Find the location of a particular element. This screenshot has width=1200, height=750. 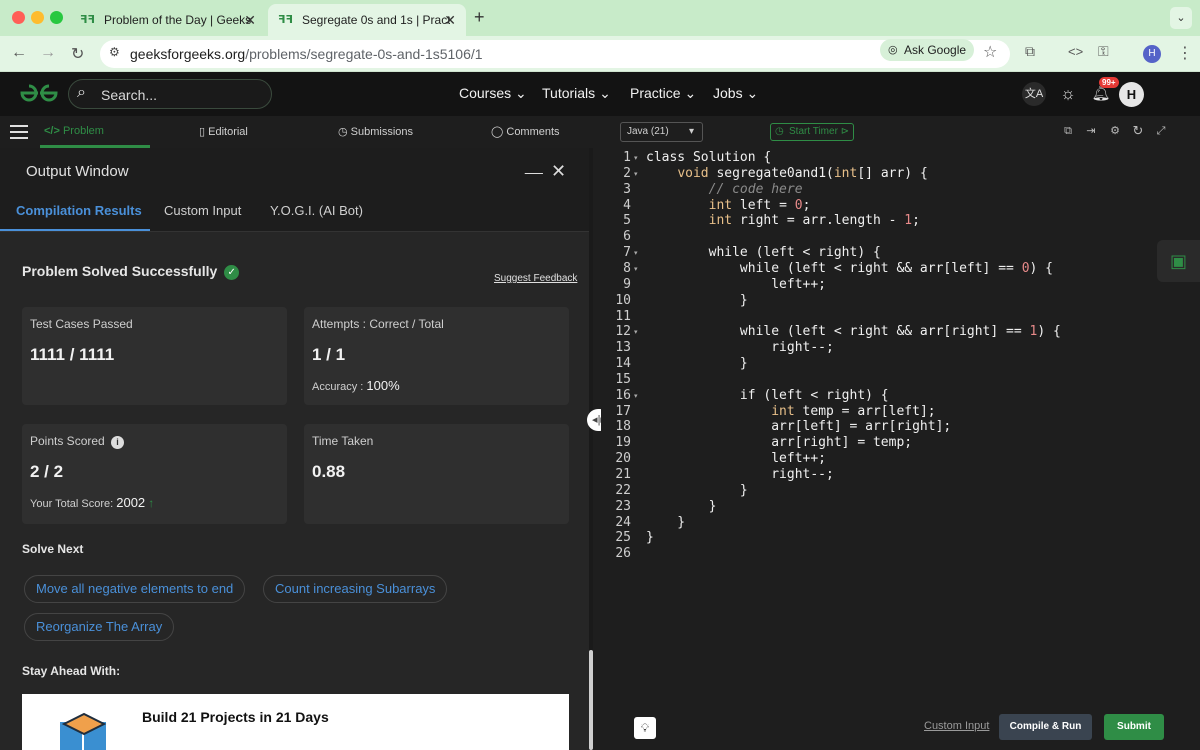

solve-next-link: Reorganize The Array is located at coordinates (99, 627).